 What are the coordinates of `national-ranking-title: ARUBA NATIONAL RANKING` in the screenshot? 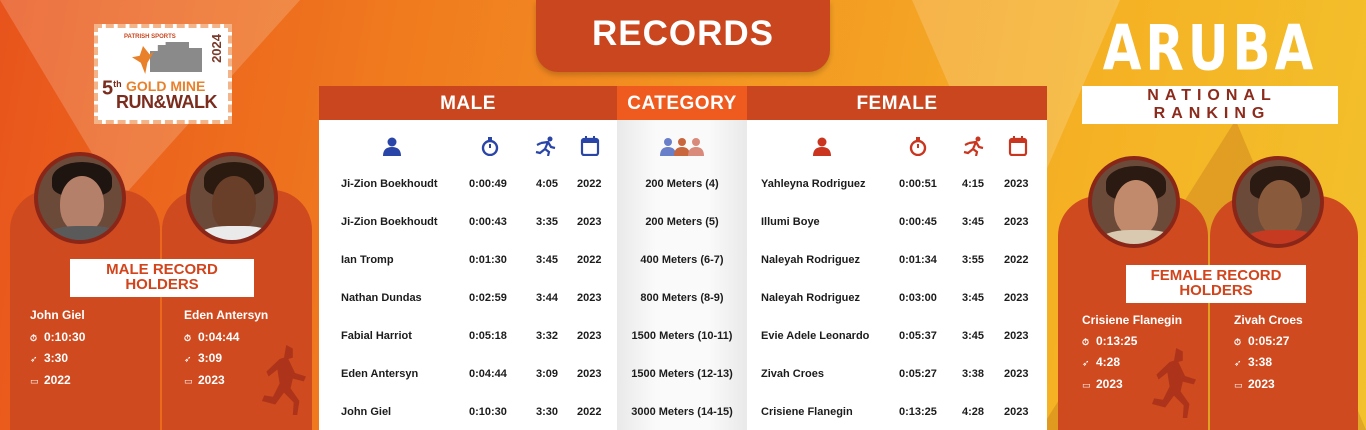 It's located at (1210, 68).